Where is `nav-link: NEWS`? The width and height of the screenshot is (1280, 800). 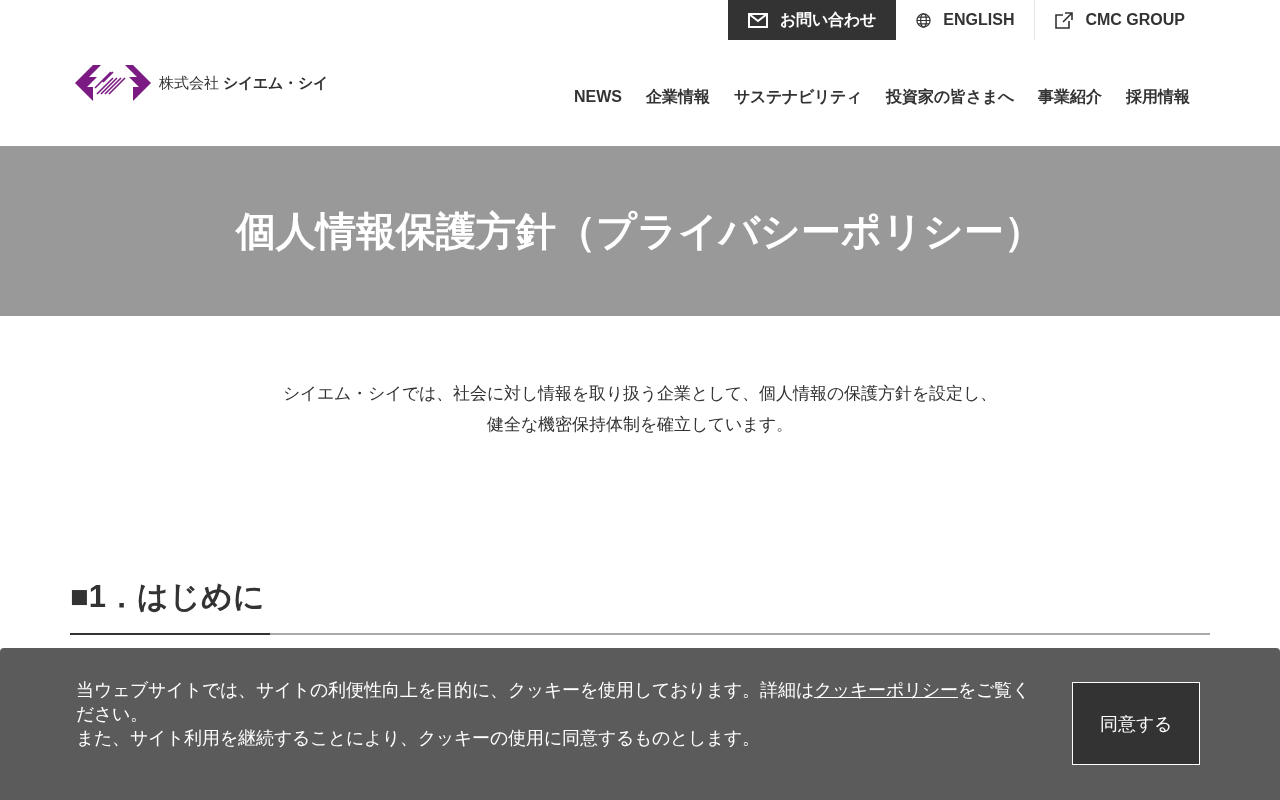
nav-link: NEWS is located at coordinates (598, 97).